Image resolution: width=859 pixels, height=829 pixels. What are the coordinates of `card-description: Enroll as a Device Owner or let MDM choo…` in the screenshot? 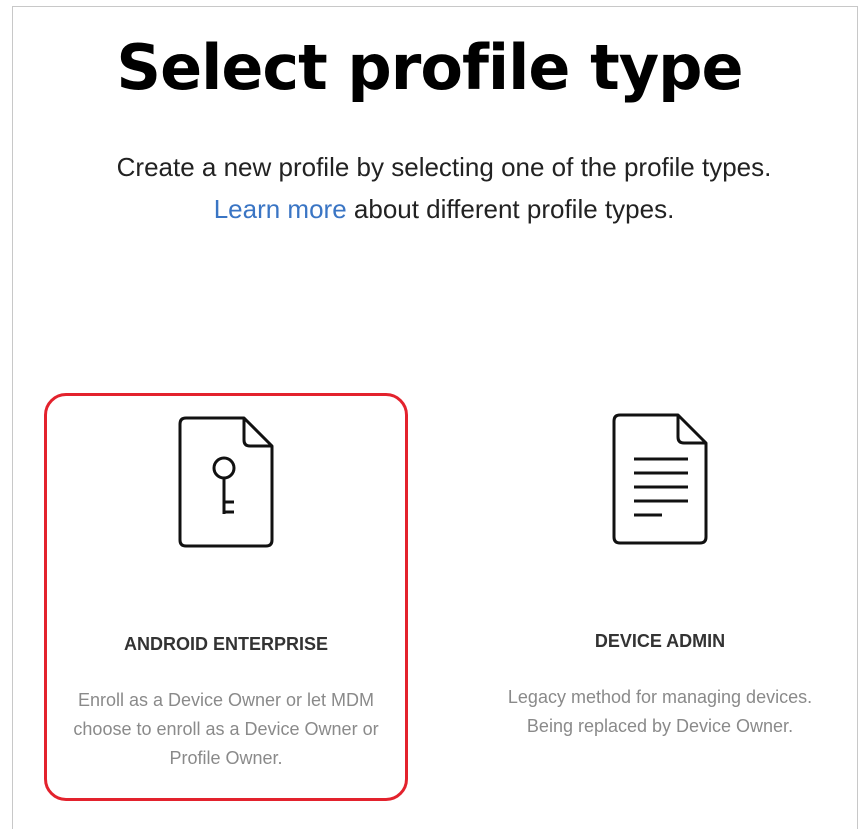 It's located at (226, 729).